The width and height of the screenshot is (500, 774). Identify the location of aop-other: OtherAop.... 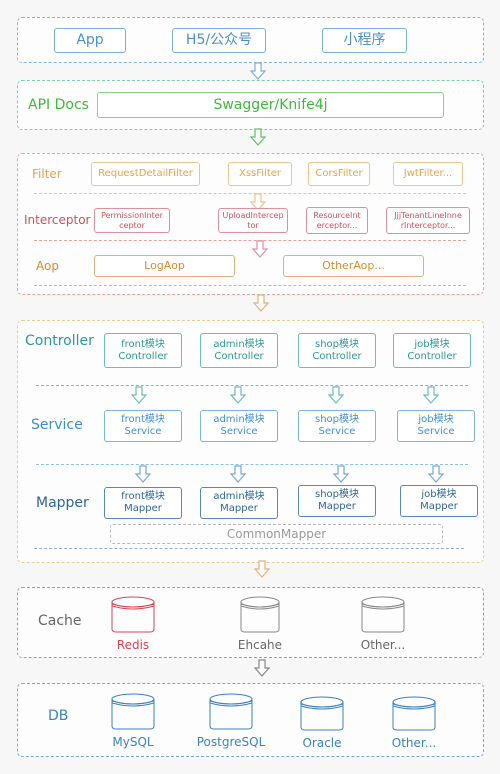
(353, 266).